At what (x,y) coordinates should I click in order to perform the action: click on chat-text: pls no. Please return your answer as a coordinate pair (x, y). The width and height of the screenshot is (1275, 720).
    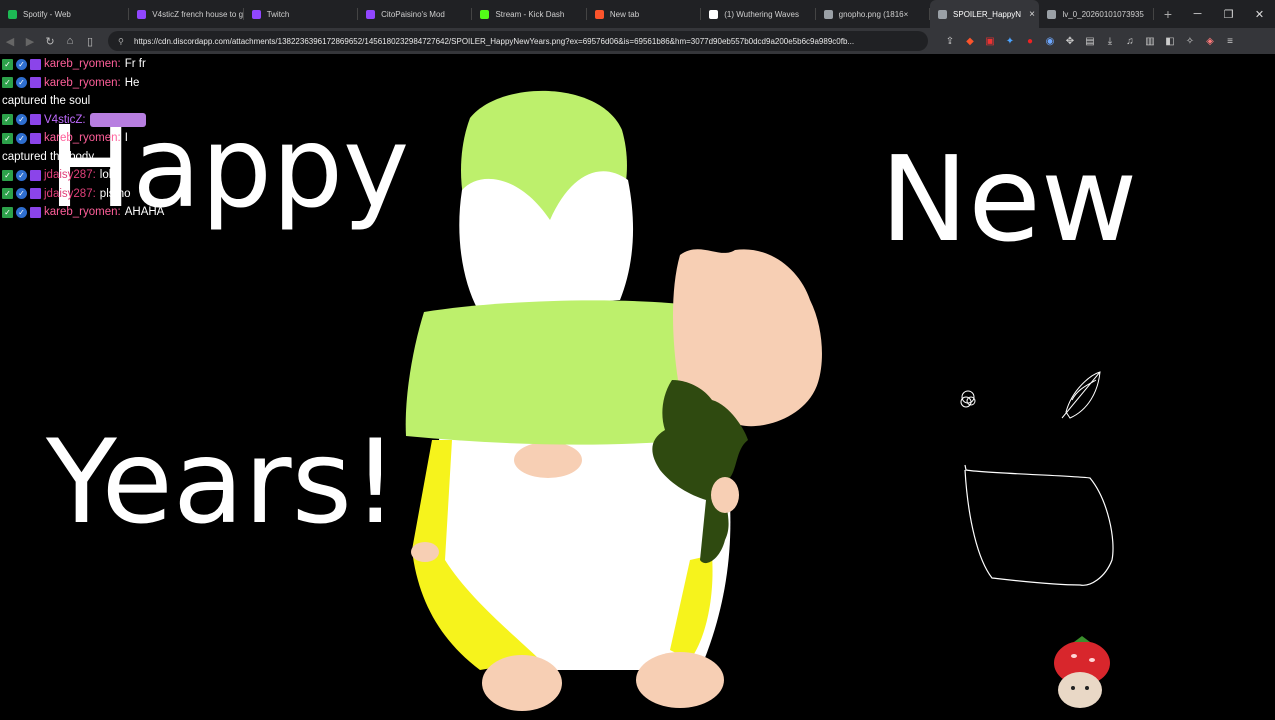
    Looking at the image, I should click on (115, 193).